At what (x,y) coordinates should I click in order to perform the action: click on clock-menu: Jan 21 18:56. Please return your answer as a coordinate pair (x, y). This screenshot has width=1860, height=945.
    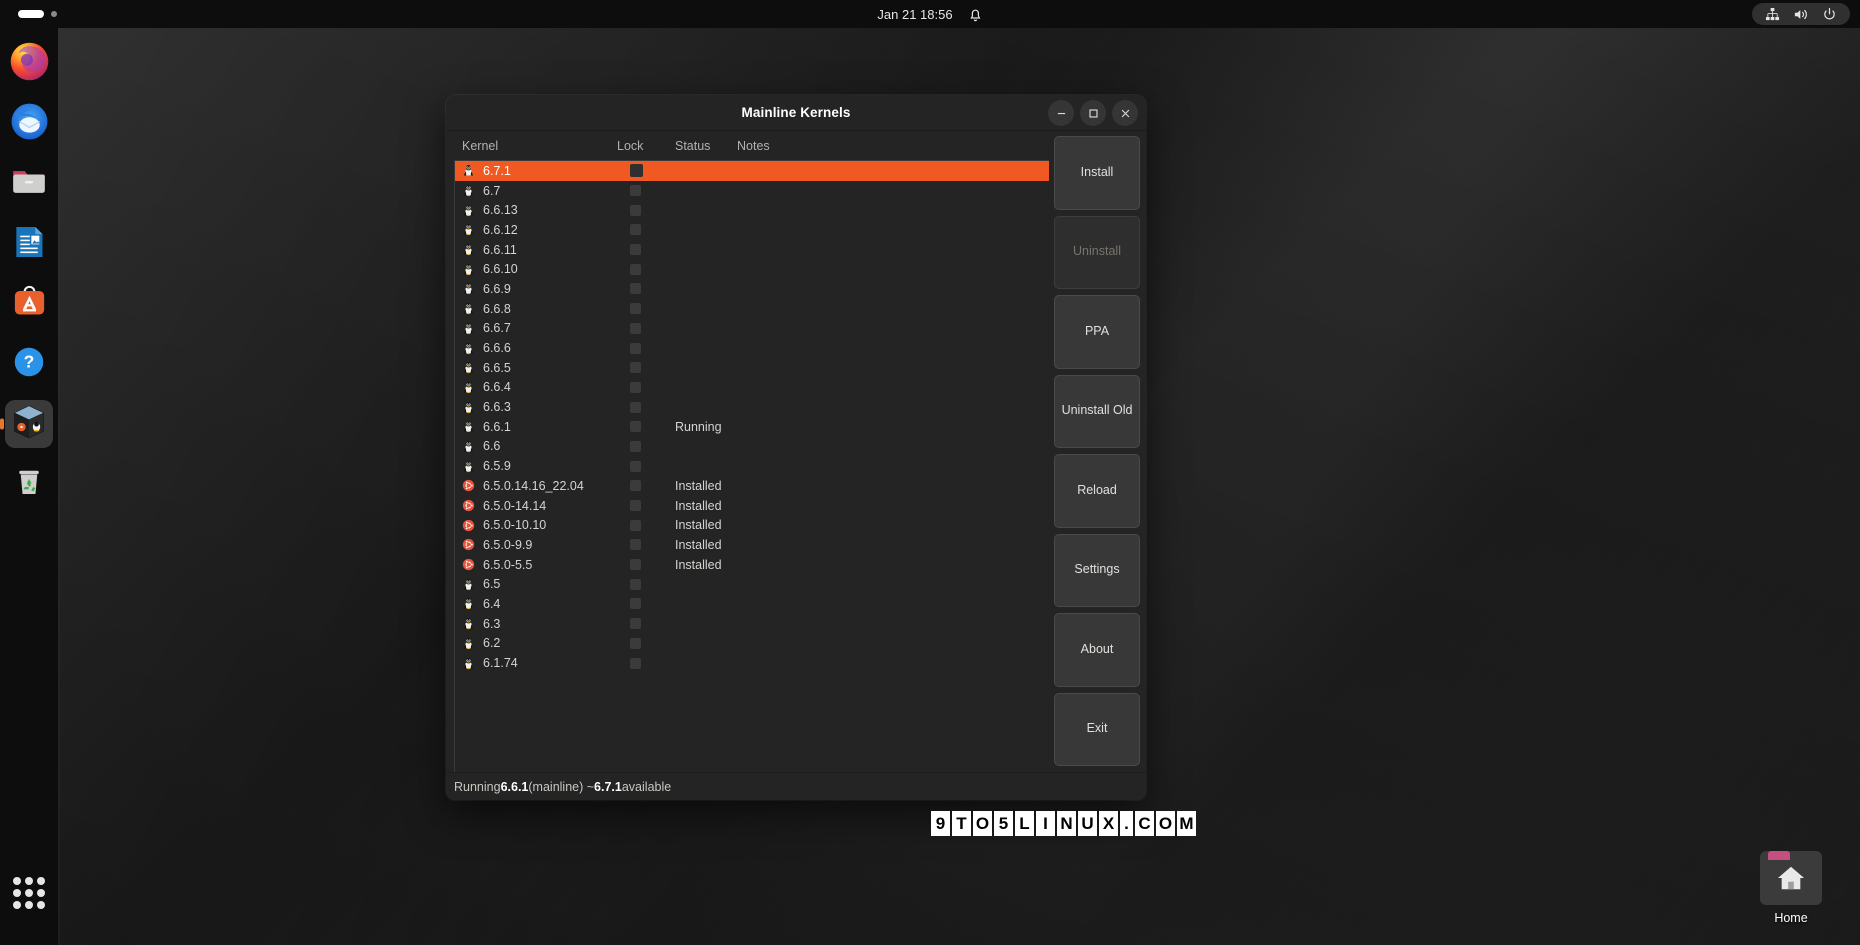
    Looking at the image, I should click on (929, 14).